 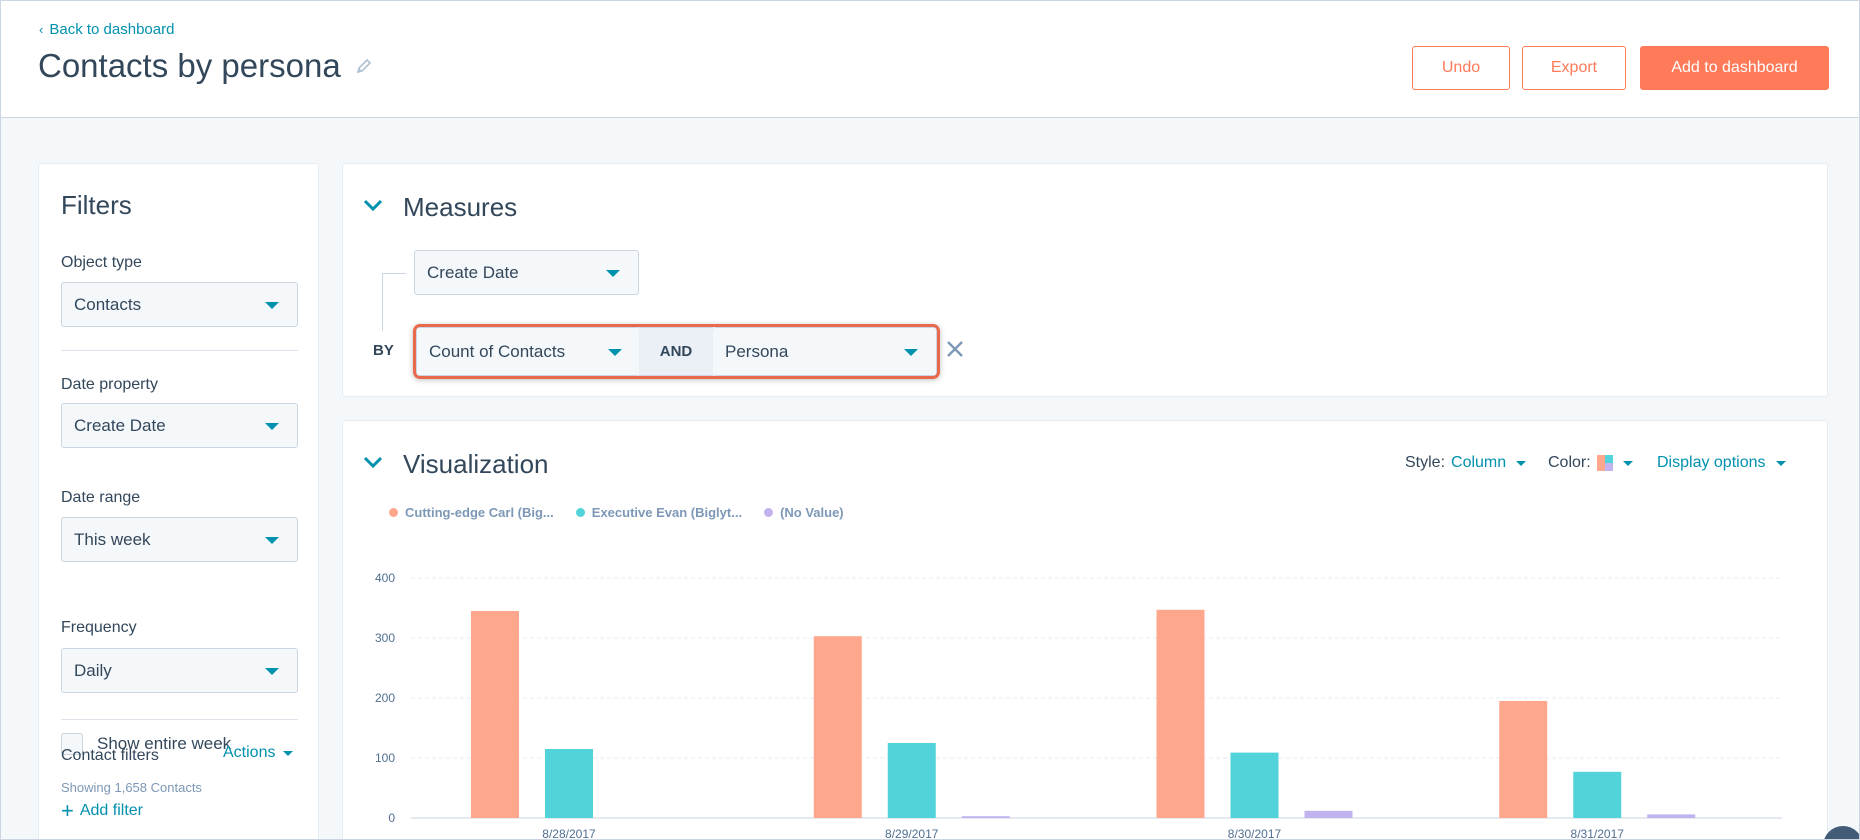 What do you see at coordinates (1478, 463) in the screenshot?
I see `style-value: Column` at bounding box center [1478, 463].